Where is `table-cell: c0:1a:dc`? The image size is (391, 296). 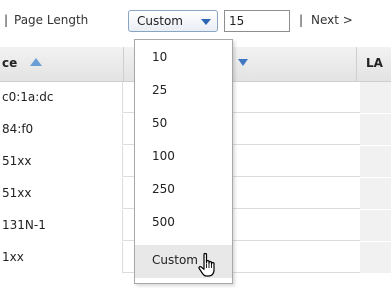 table-cell: c0:1a:dc is located at coordinates (61, 97).